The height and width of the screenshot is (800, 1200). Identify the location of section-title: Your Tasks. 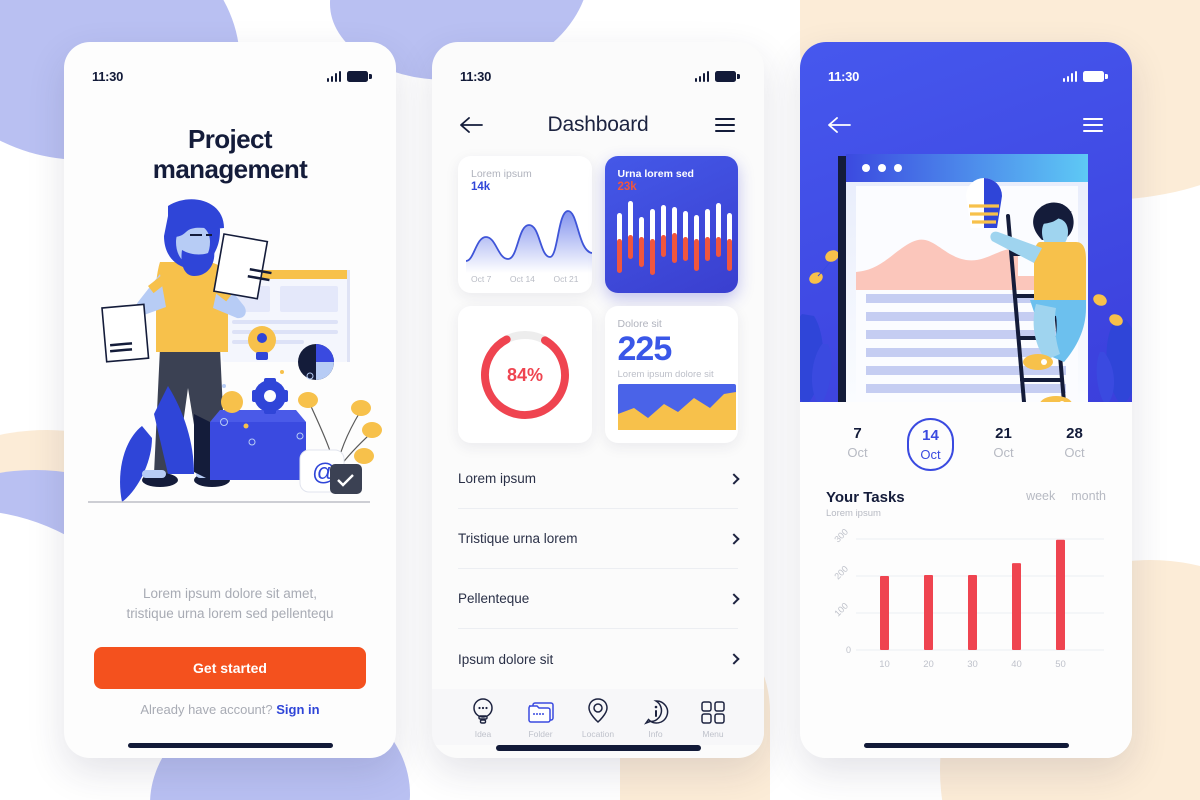
(865, 497).